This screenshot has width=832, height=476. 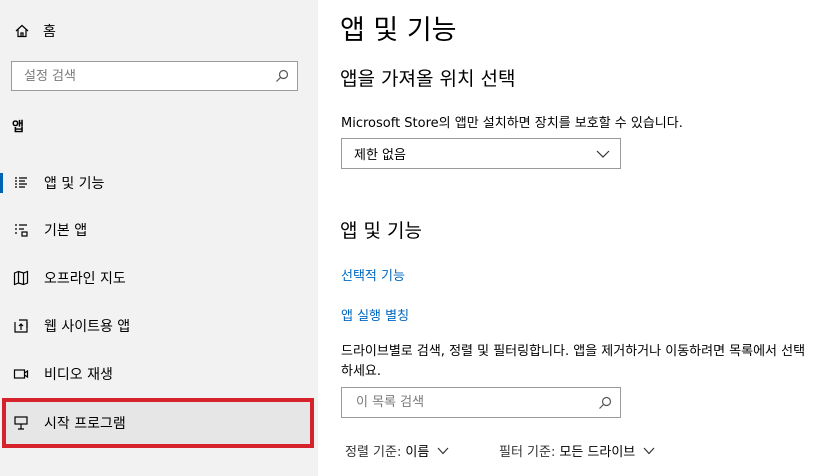 I want to click on section-label: 앱, so click(x=18, y=127).